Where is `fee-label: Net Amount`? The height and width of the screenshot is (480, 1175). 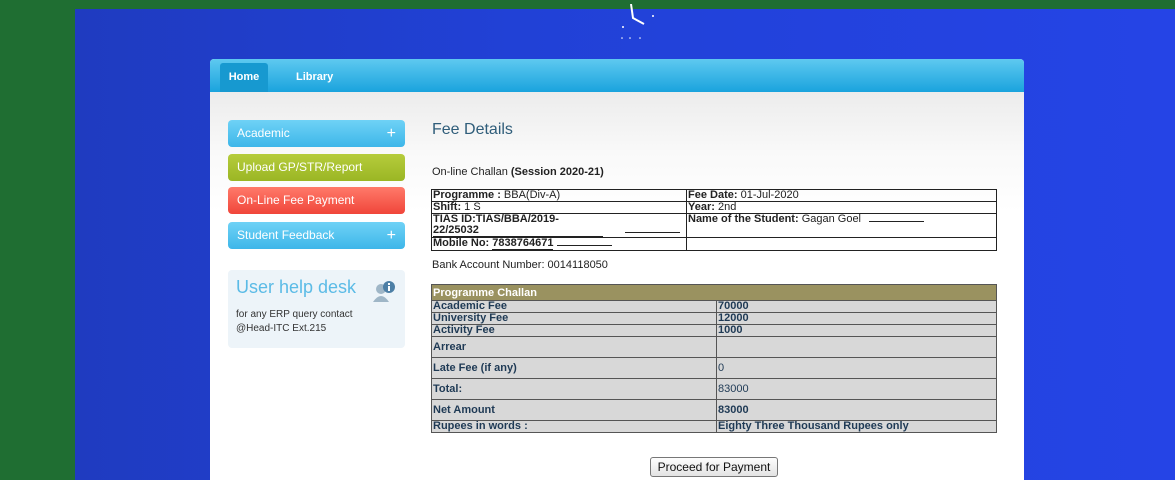 fee-label: Net Amount is located at coordinates (574, 410).